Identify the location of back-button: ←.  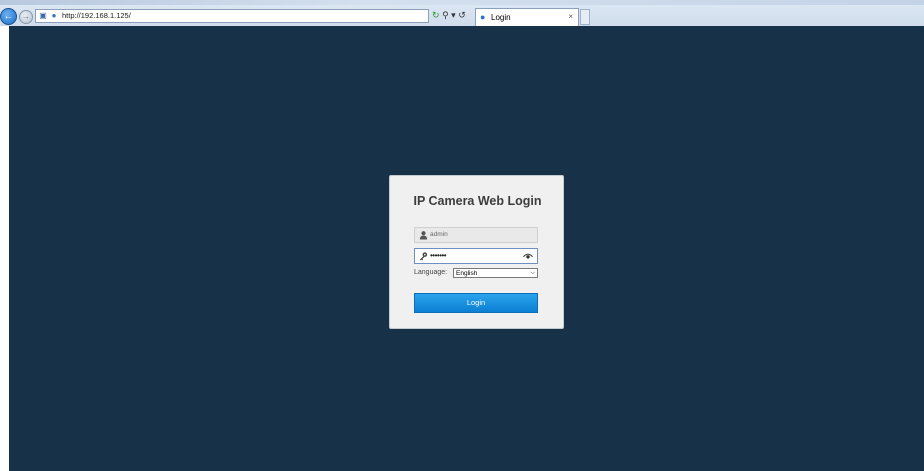
(8, 16).